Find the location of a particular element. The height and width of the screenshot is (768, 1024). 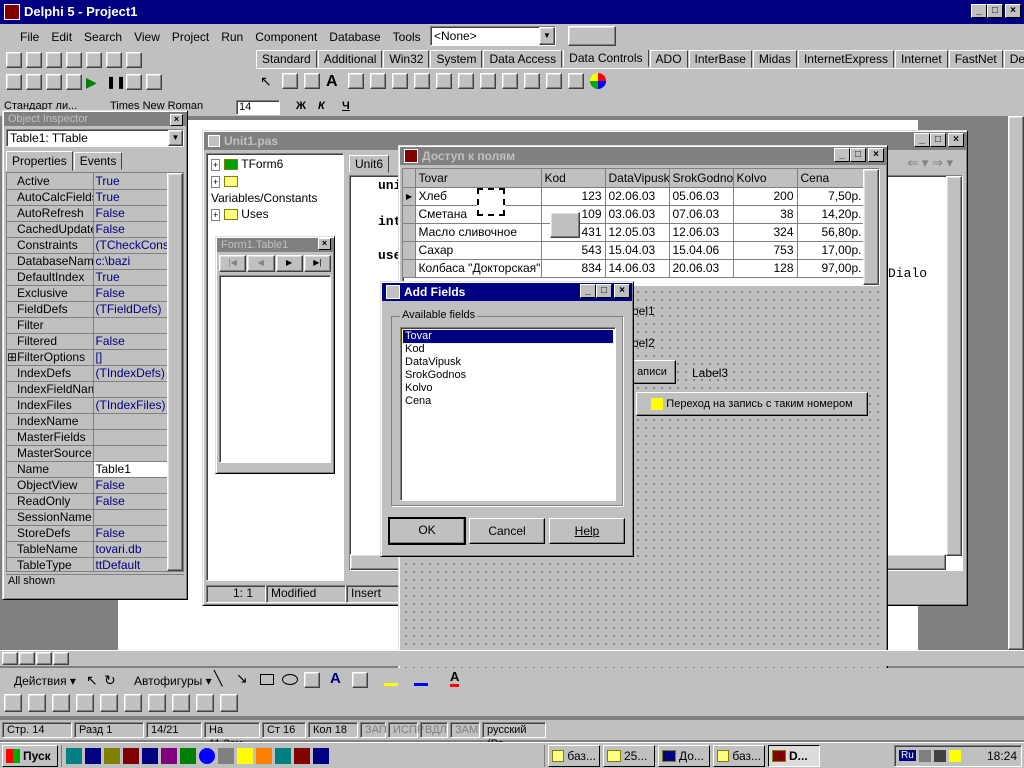

help-icon is located at coordinates (134, 60).